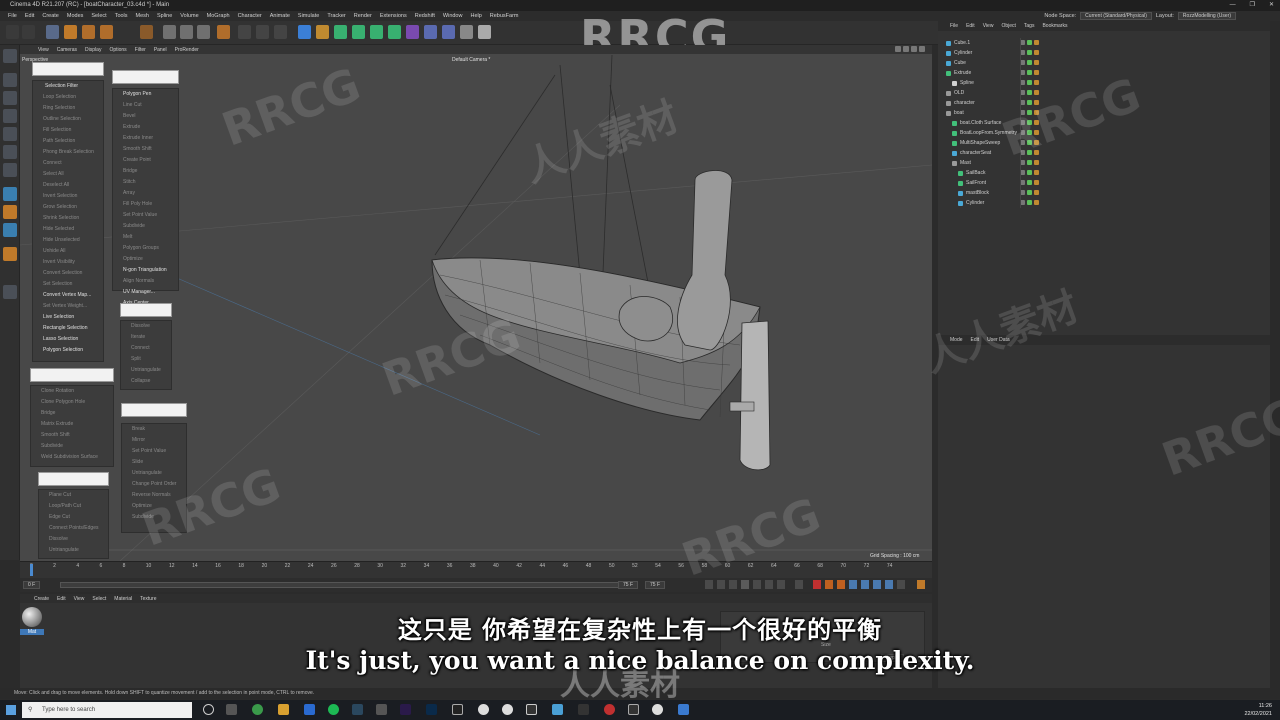  I want to click on object-row: Cube.1, so click(993, 43).